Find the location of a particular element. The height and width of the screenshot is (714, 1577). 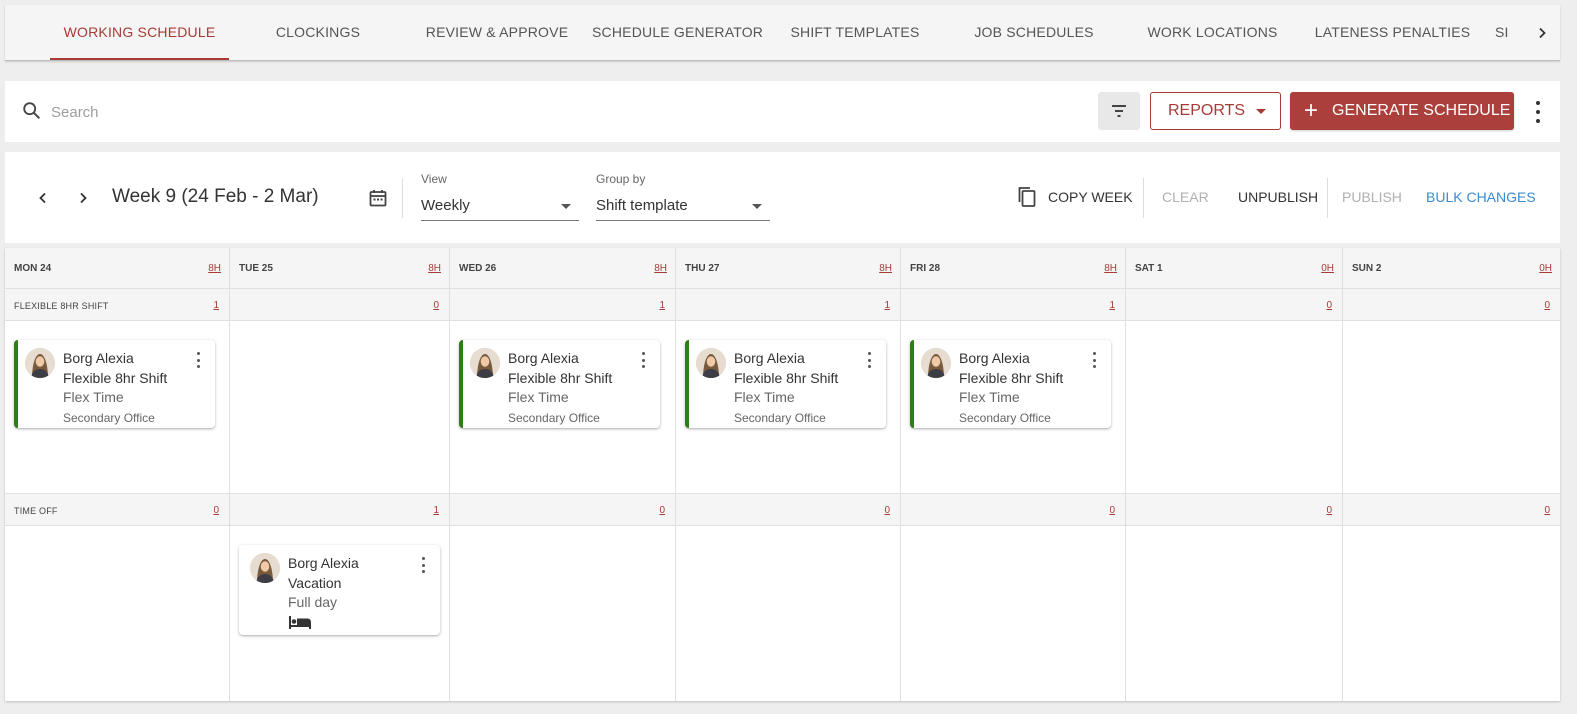

tab-work-locations: Work Locations is located at coordinates (1212, 32).